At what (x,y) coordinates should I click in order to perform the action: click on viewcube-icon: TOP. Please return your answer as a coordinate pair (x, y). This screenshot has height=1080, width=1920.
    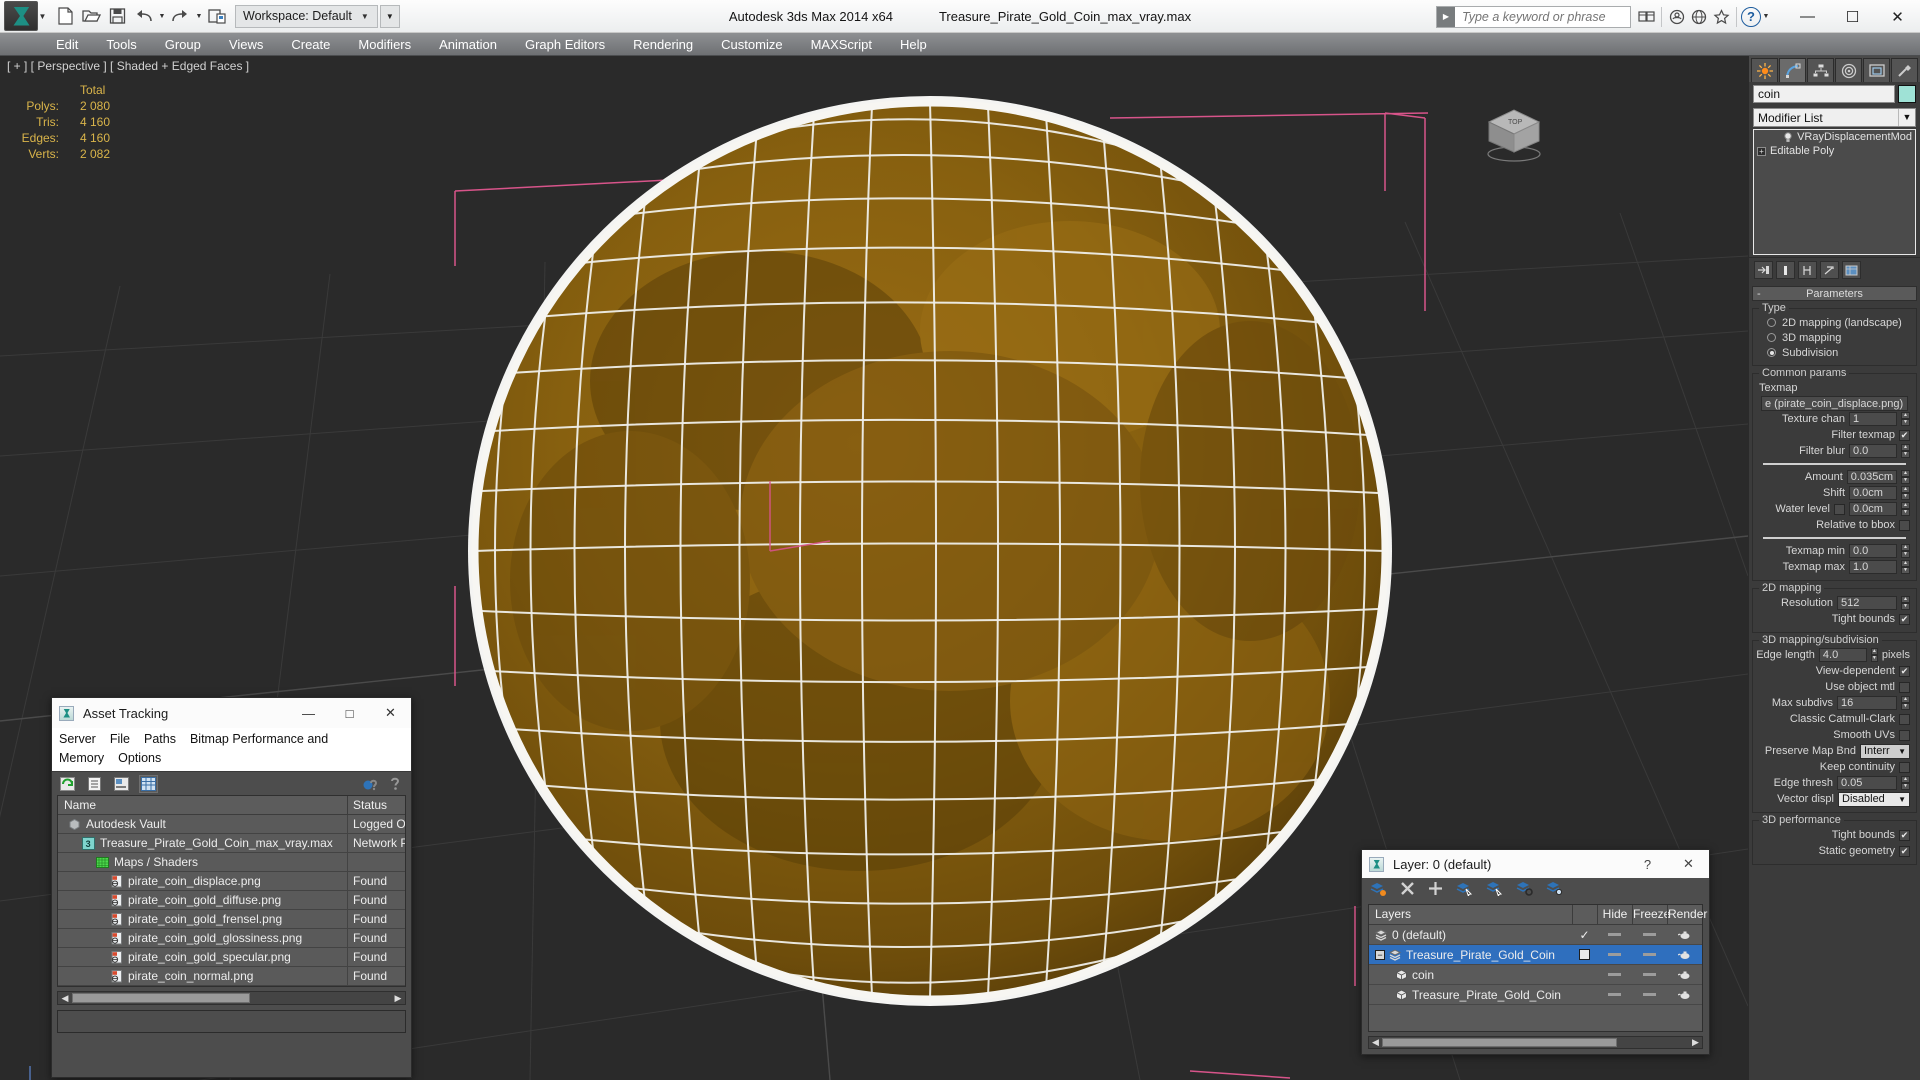
    Looking at the image, I should click on (1514, 129).